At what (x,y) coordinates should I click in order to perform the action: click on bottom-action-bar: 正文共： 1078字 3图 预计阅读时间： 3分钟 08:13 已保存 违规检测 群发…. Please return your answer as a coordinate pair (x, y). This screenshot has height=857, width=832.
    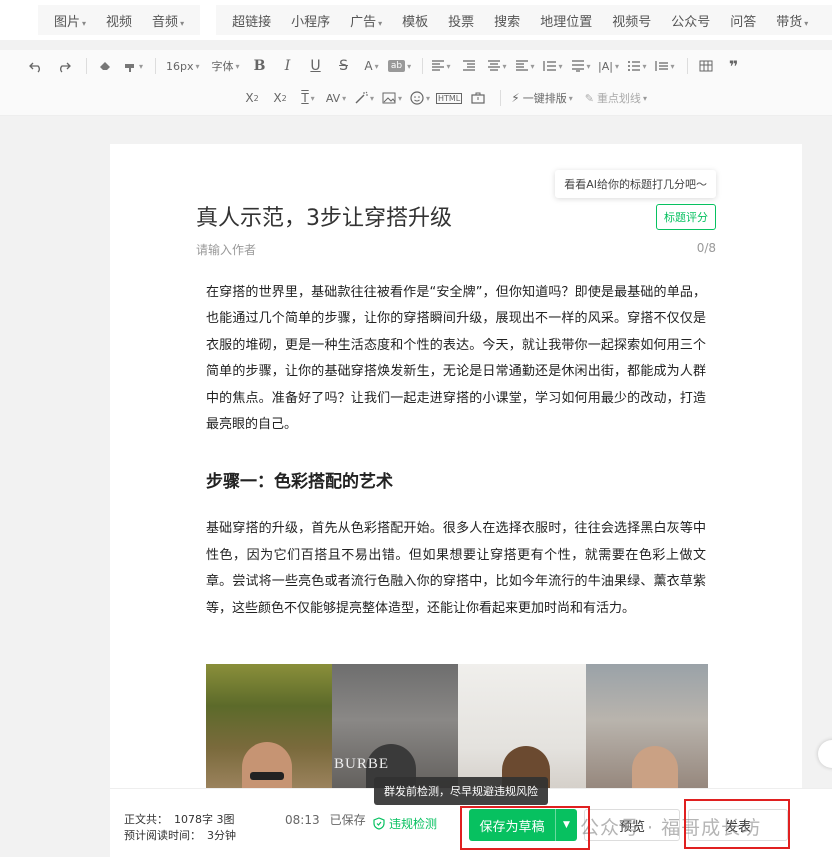
    Looking at the image, I should click on (471, 817).